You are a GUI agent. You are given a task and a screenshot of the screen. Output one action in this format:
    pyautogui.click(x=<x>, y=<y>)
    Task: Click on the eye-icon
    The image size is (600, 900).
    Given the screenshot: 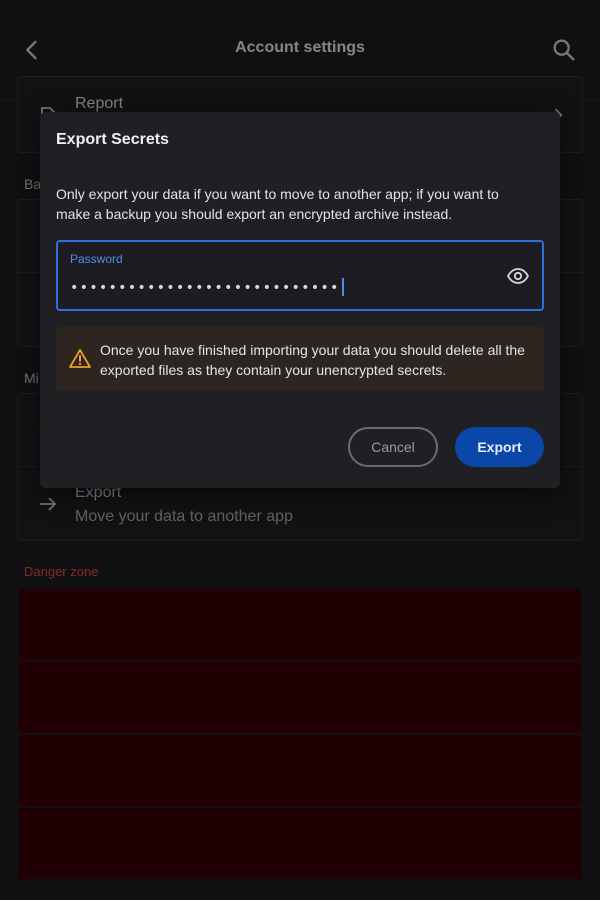 What is the action you would take?
    pyautogui.click(x=518, y=276)
    